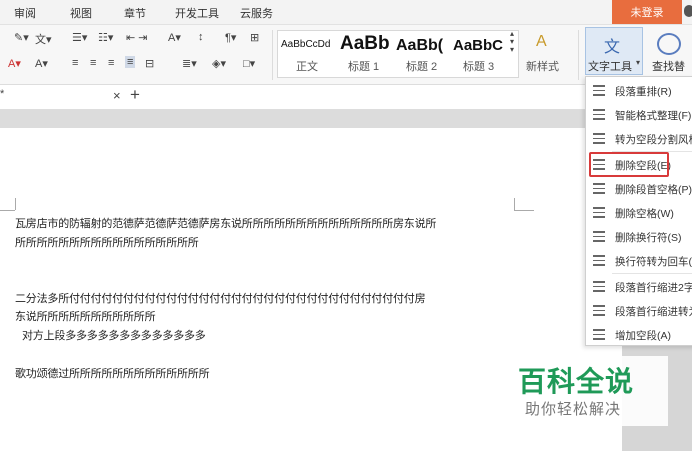 Image resolution: width=692 pixels, height=451 pixels. I want to click on font-color-icon: A▾, so click(14, 63).